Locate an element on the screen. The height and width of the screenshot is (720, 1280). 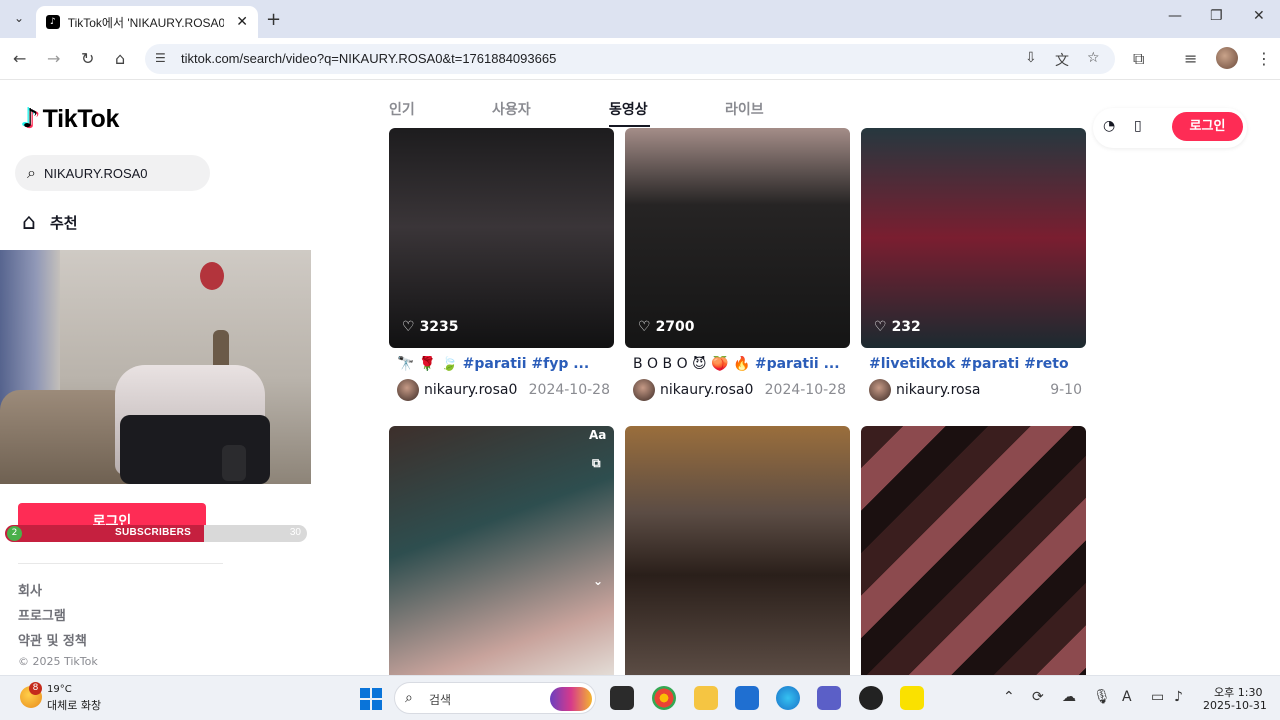
reload-icon: ↻ is located at coordinates (87, 58).